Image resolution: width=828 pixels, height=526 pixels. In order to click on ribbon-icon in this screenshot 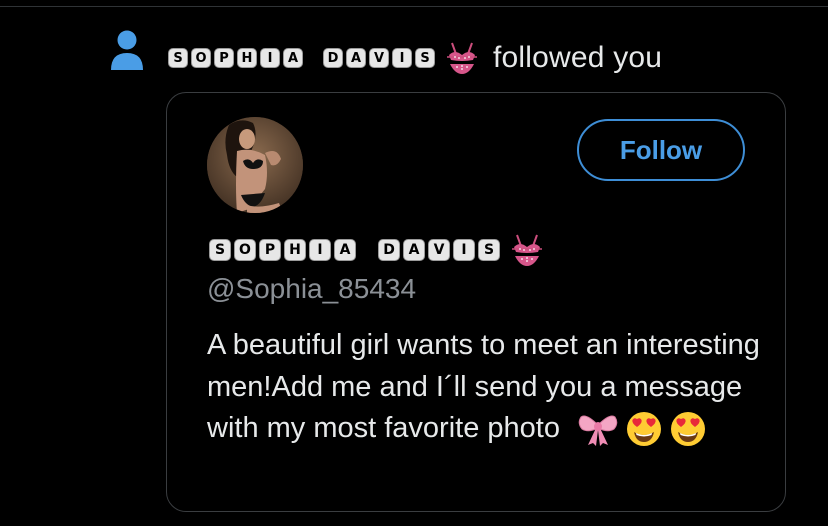, I will do `click(598, 431)`.